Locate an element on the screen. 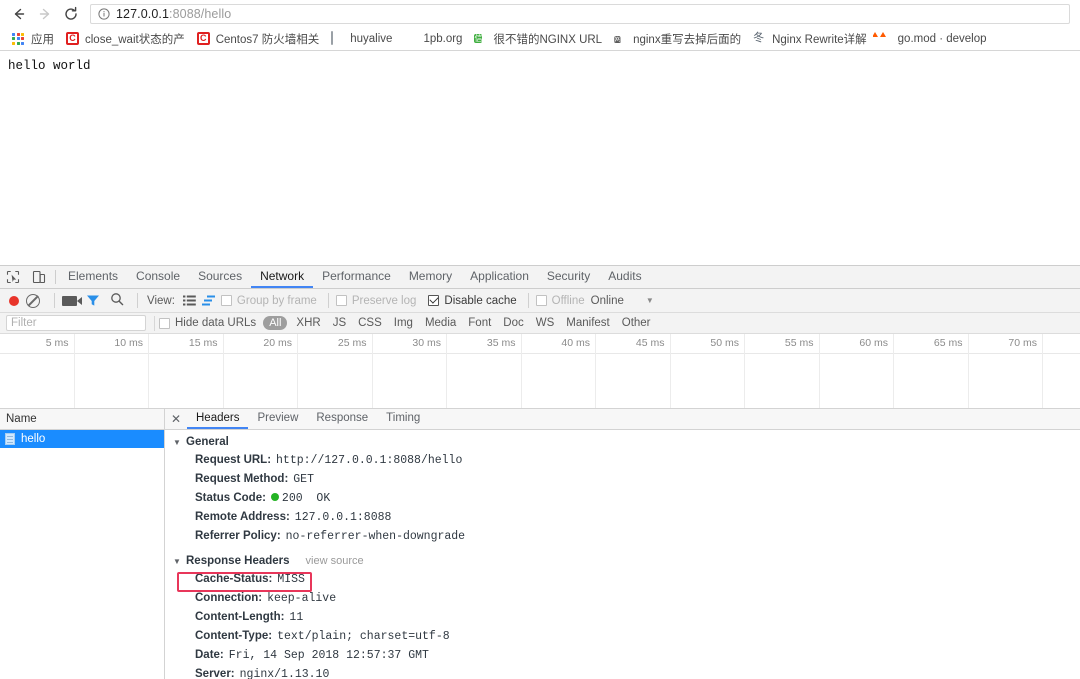 This screenshot has width=1080, height=679. checkbox-box is located at coordinates (226, 300).